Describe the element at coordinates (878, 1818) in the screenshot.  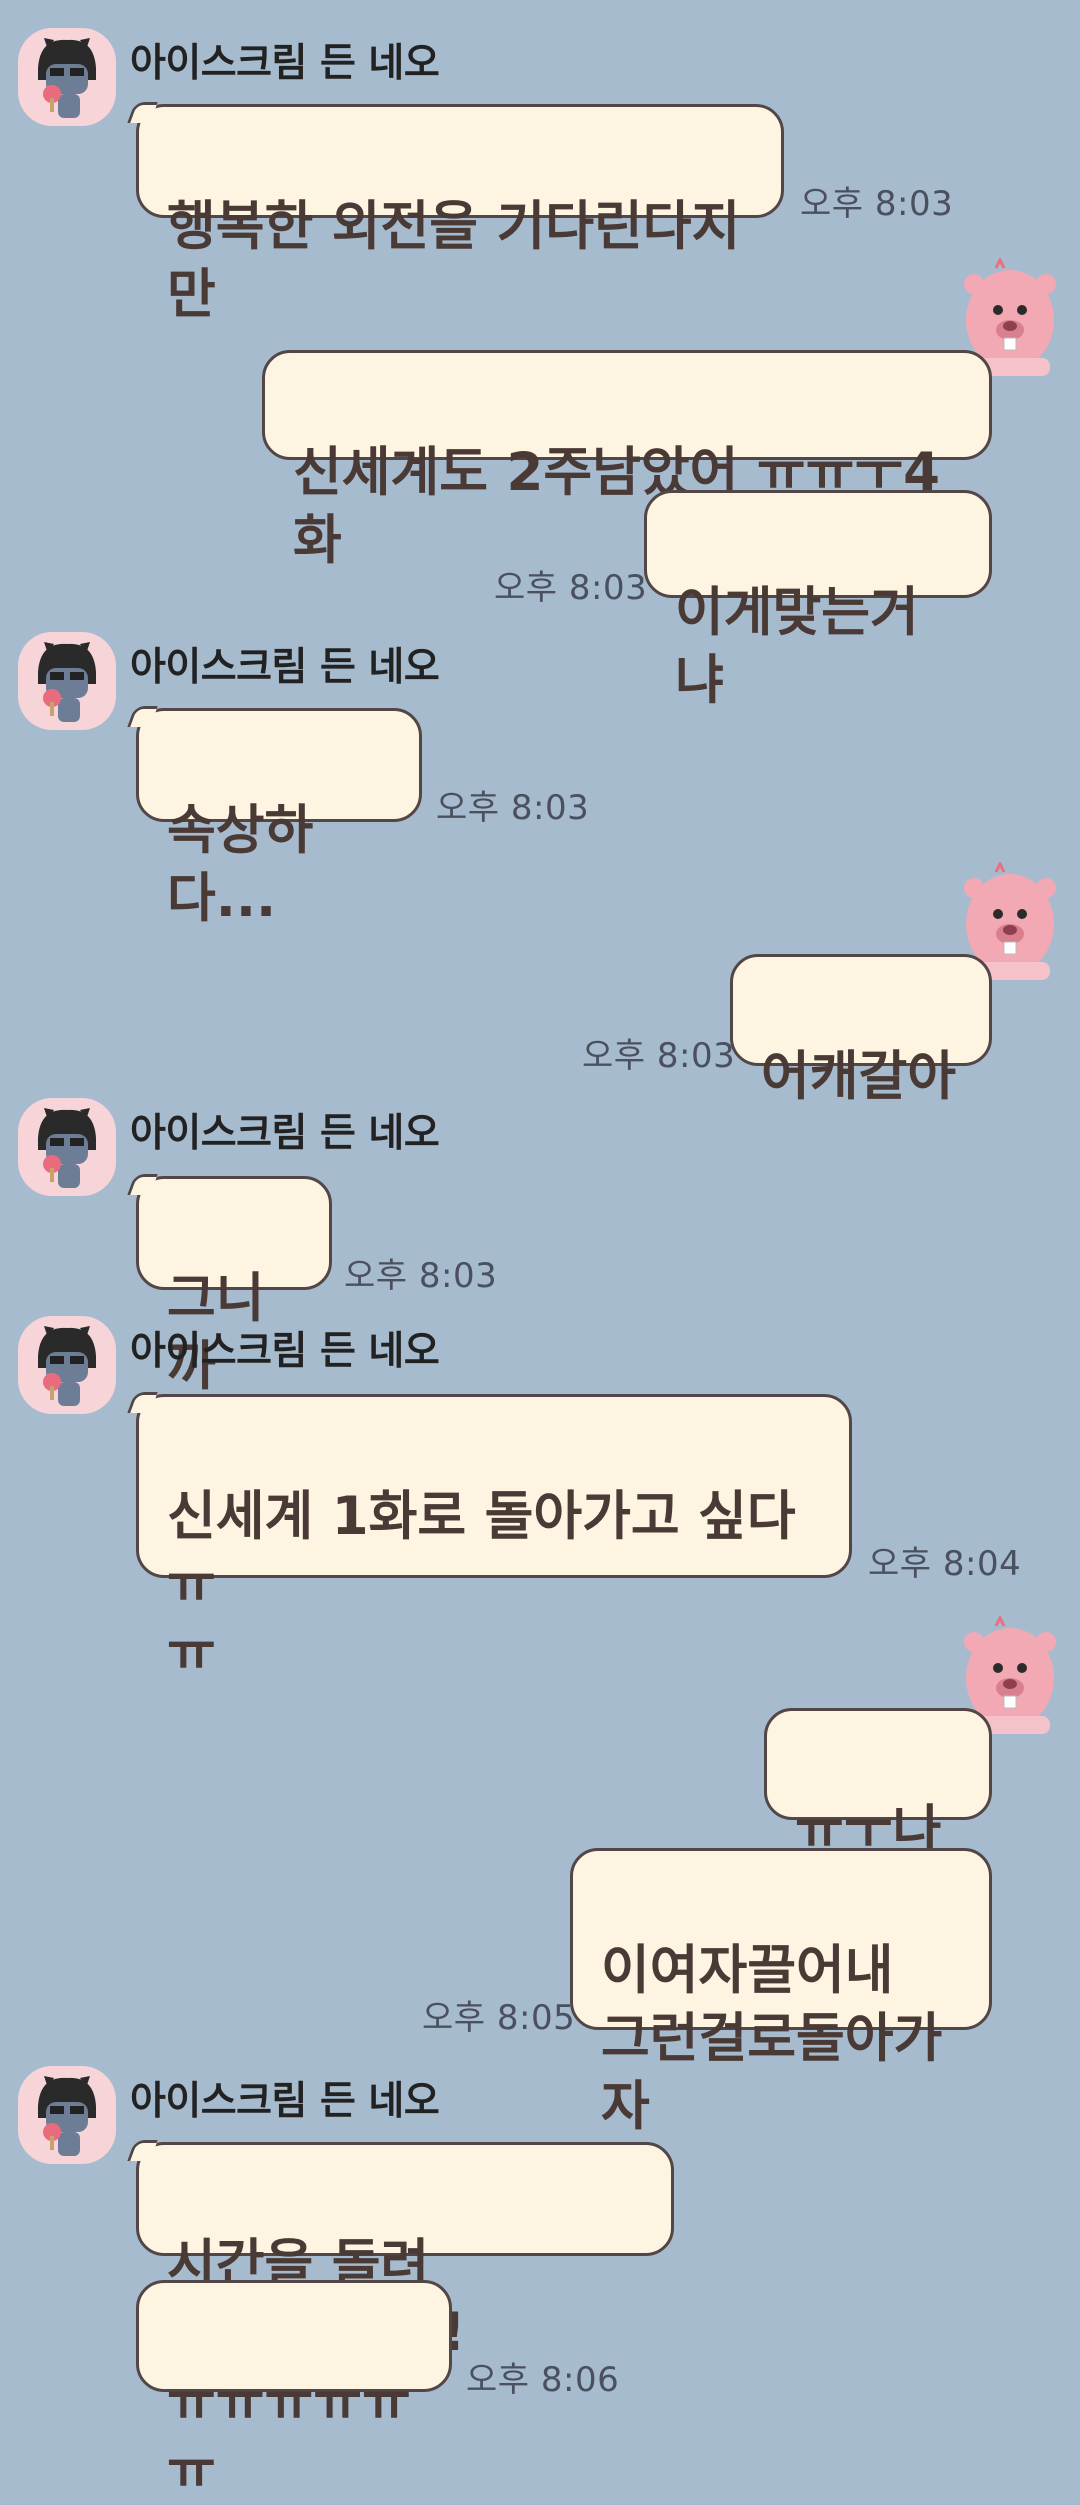
I see `message-bubble: ㅠㅜ나도` at that location.